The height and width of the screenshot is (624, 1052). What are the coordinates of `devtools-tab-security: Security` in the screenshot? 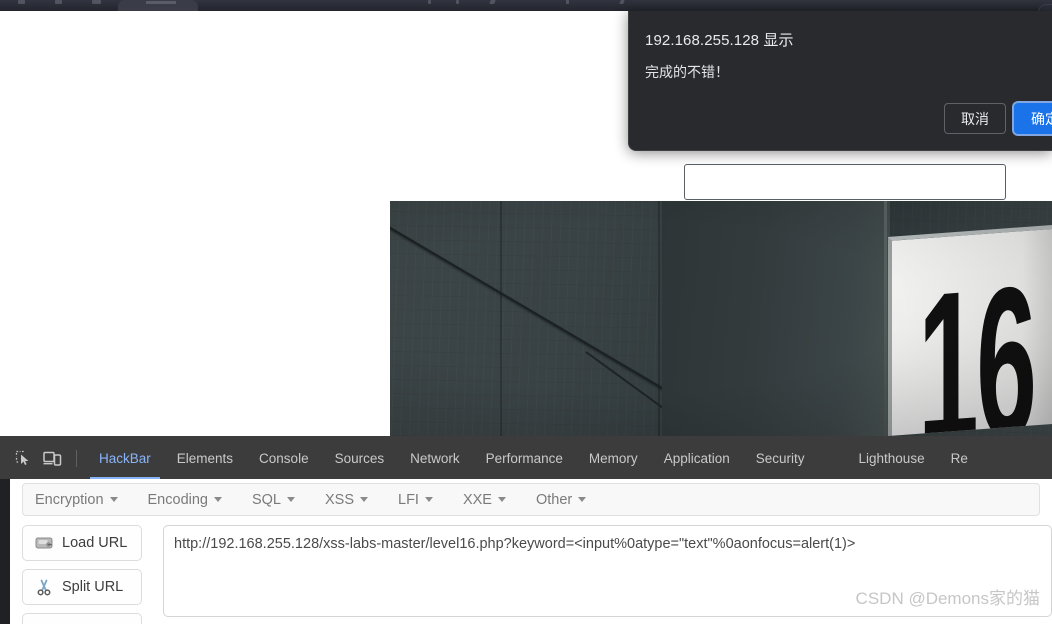 It's located at (780, 458).